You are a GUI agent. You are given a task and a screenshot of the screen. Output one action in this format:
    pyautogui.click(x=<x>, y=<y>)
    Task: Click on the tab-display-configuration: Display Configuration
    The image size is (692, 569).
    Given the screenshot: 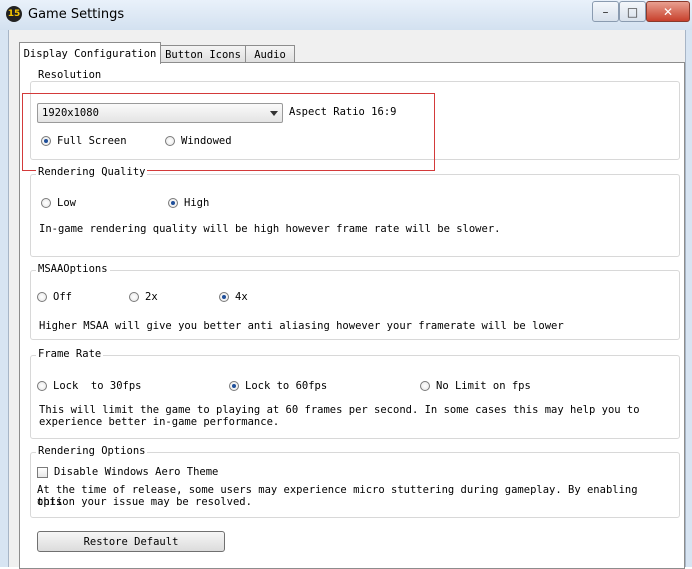 What is the action you would take?
    pyautogui.click(x=90, y=53)
    